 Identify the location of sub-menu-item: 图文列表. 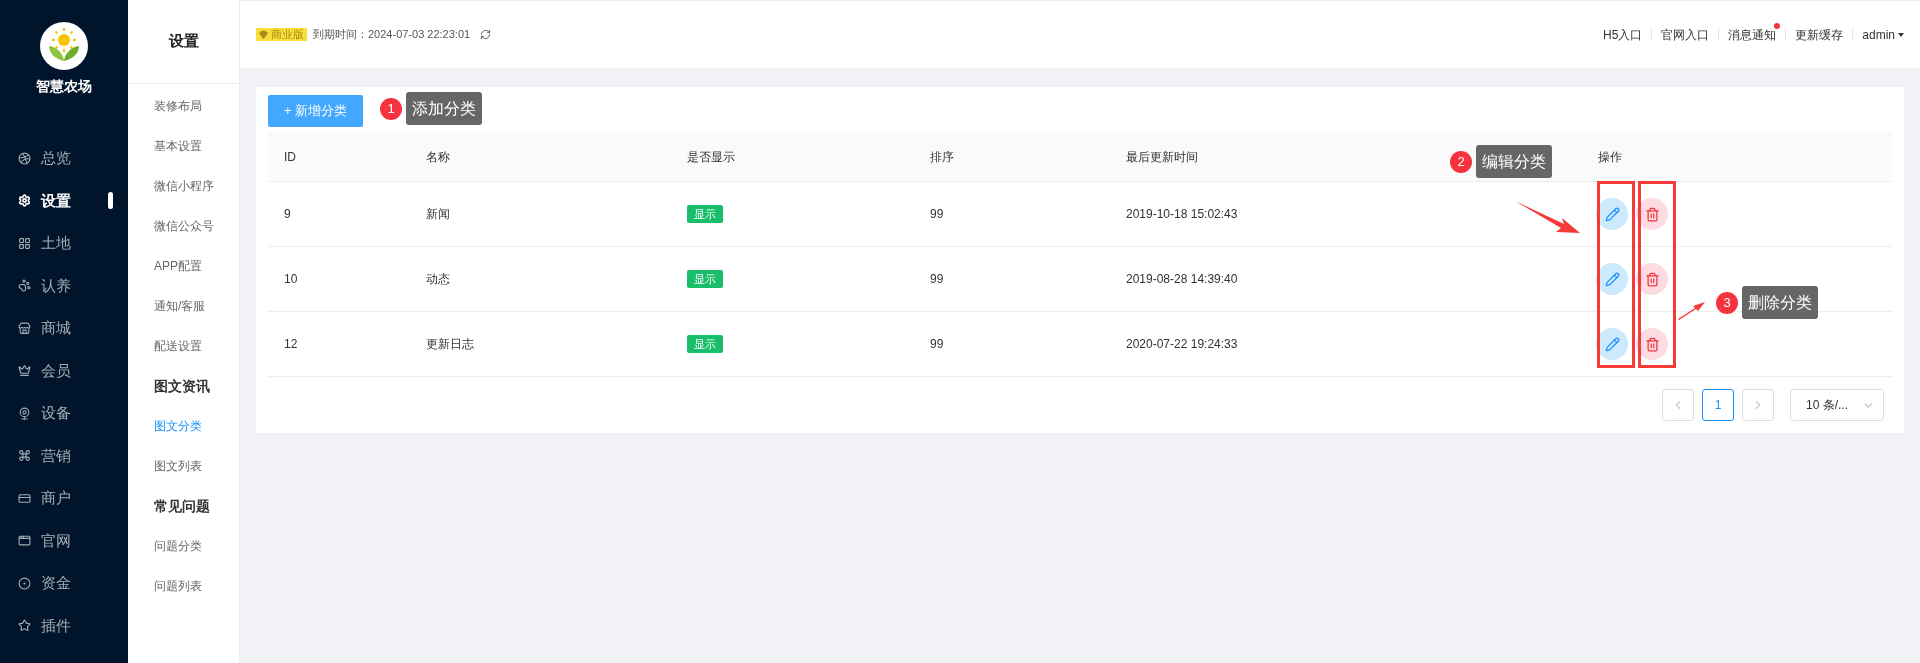
(183, 466).